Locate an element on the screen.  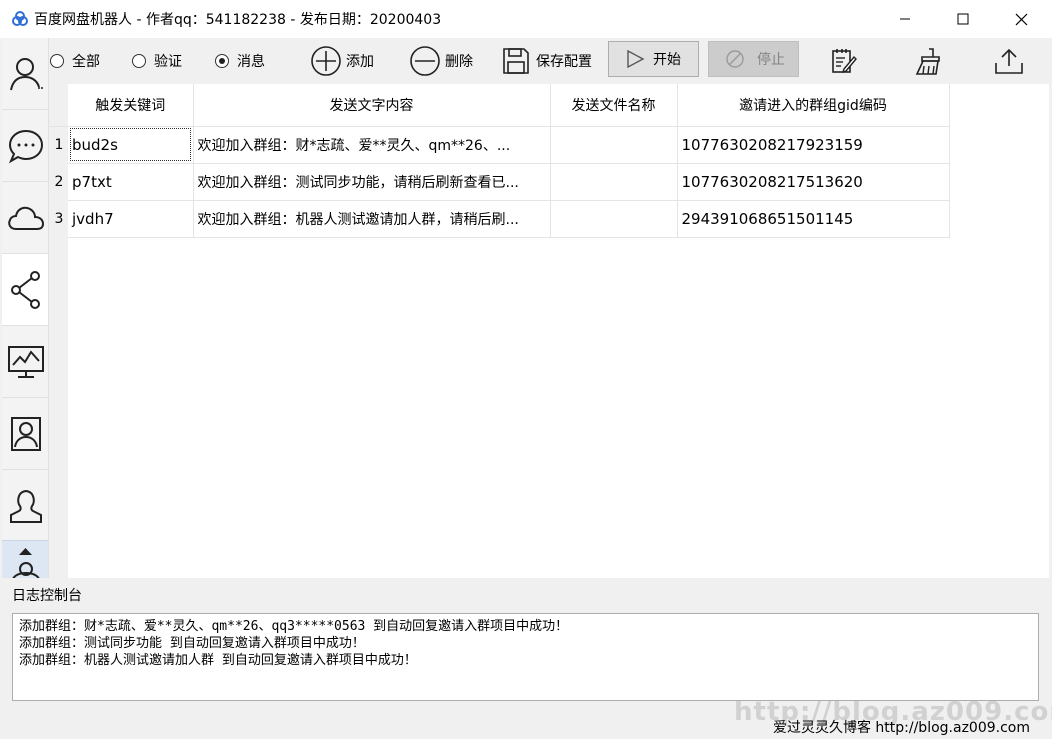
cell-gid: 294391068651501145 is located at coordinates (813, 219).